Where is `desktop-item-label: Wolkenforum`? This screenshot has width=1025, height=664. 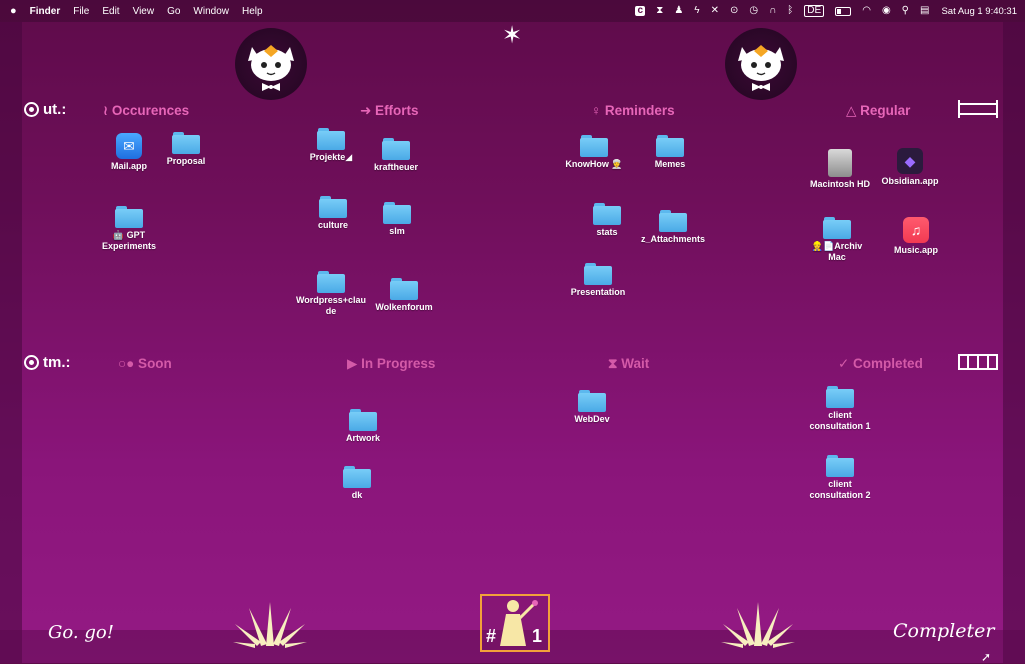 desktop-item-label: Wolkenforum is located at coordinates (404, 307).